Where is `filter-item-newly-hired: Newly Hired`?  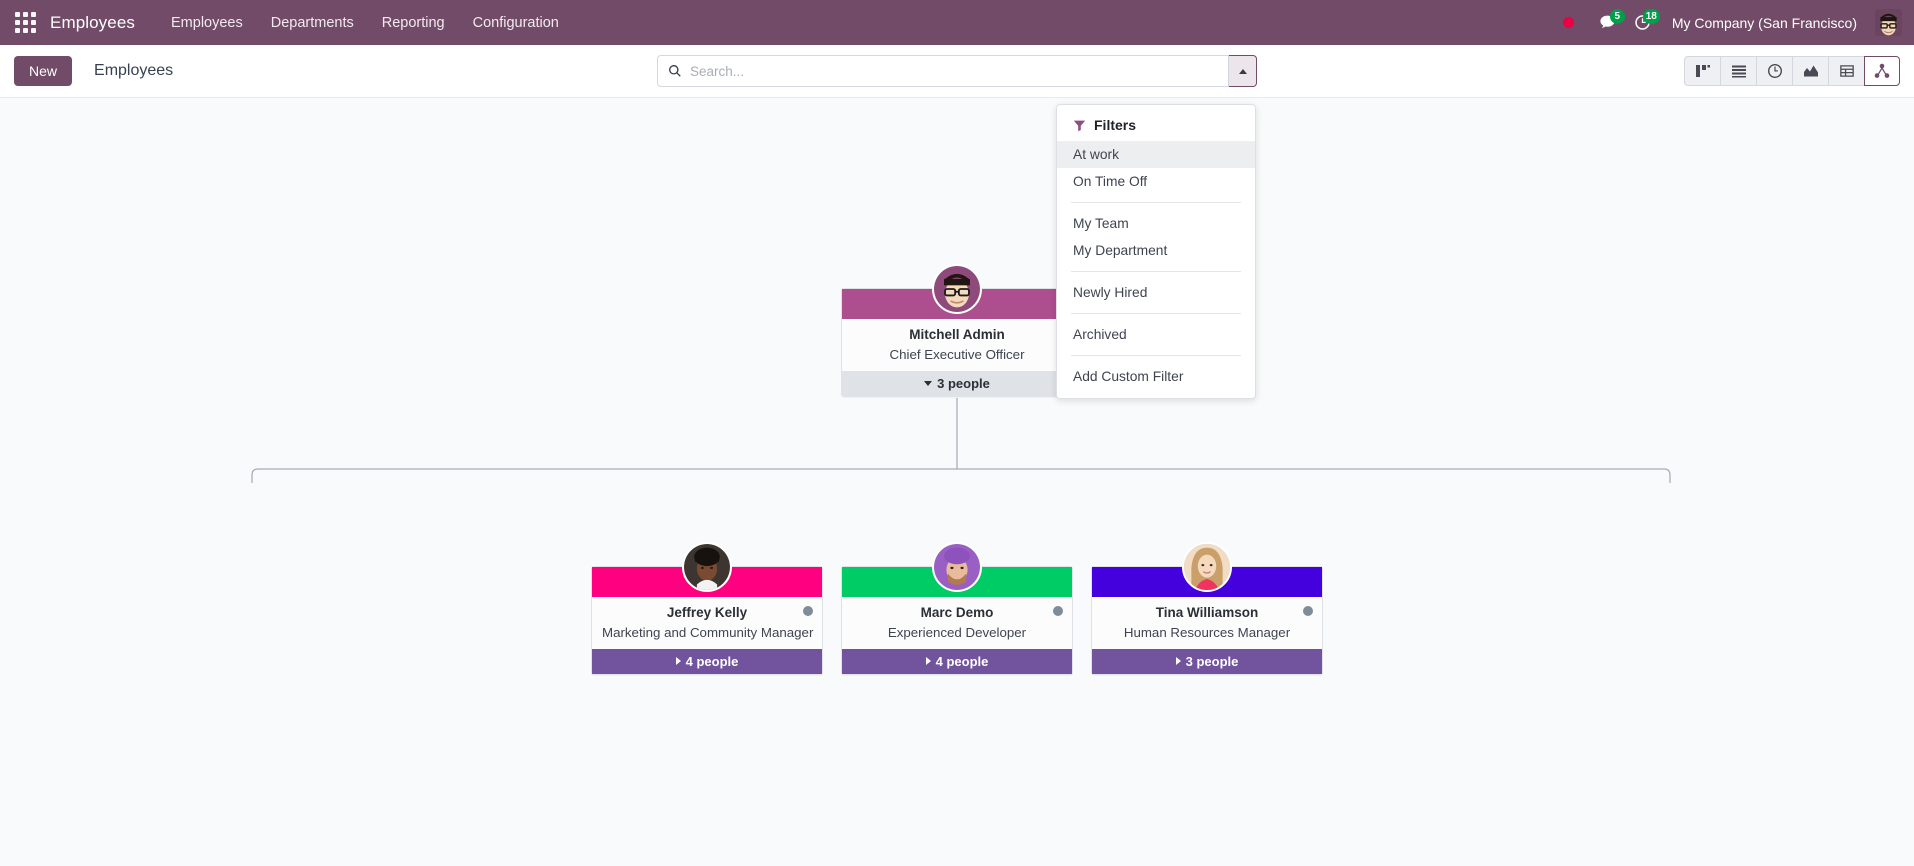
filter-item-newly-hired: Newly Hired is located at coordinates (1156, 292).